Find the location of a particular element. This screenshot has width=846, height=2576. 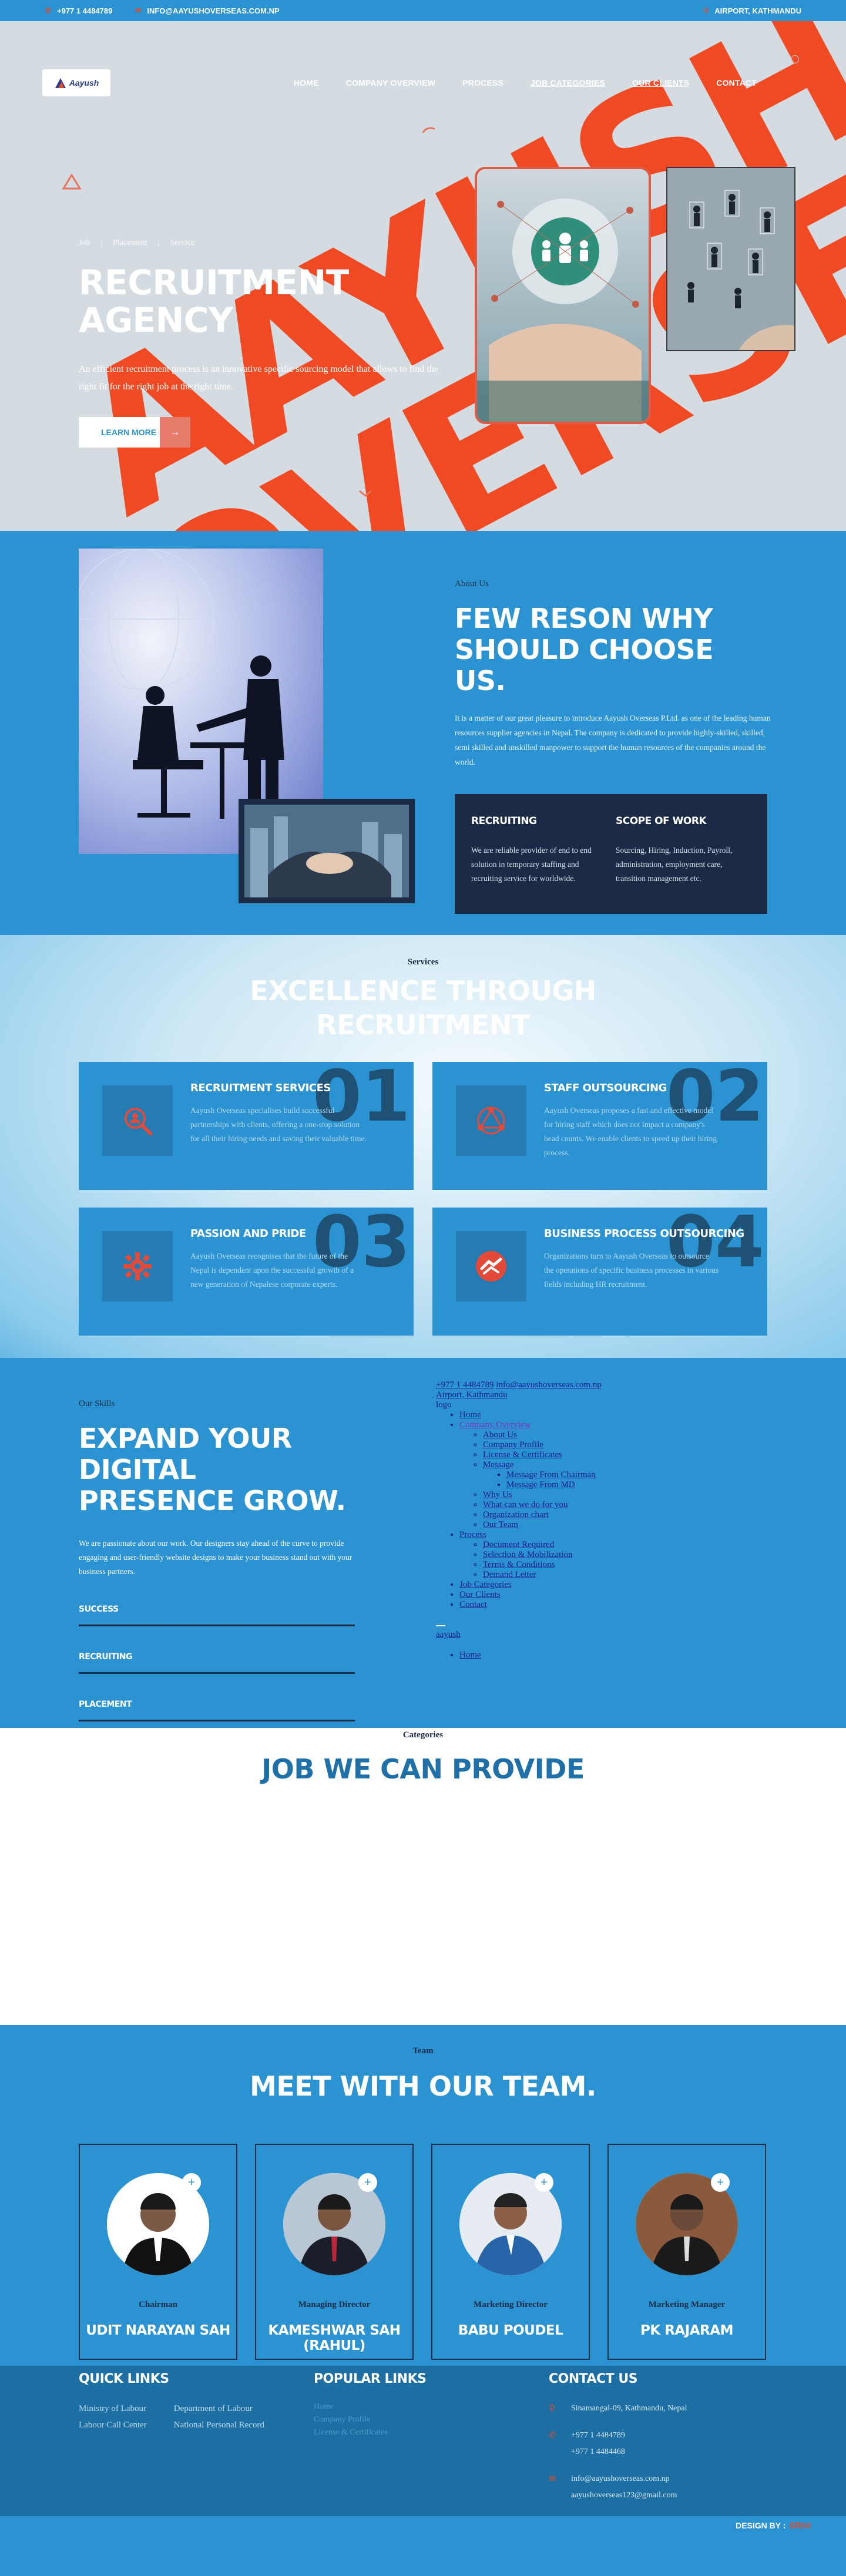

learn-more-button: LEARN MORE → is located at coordinates (134, 432).